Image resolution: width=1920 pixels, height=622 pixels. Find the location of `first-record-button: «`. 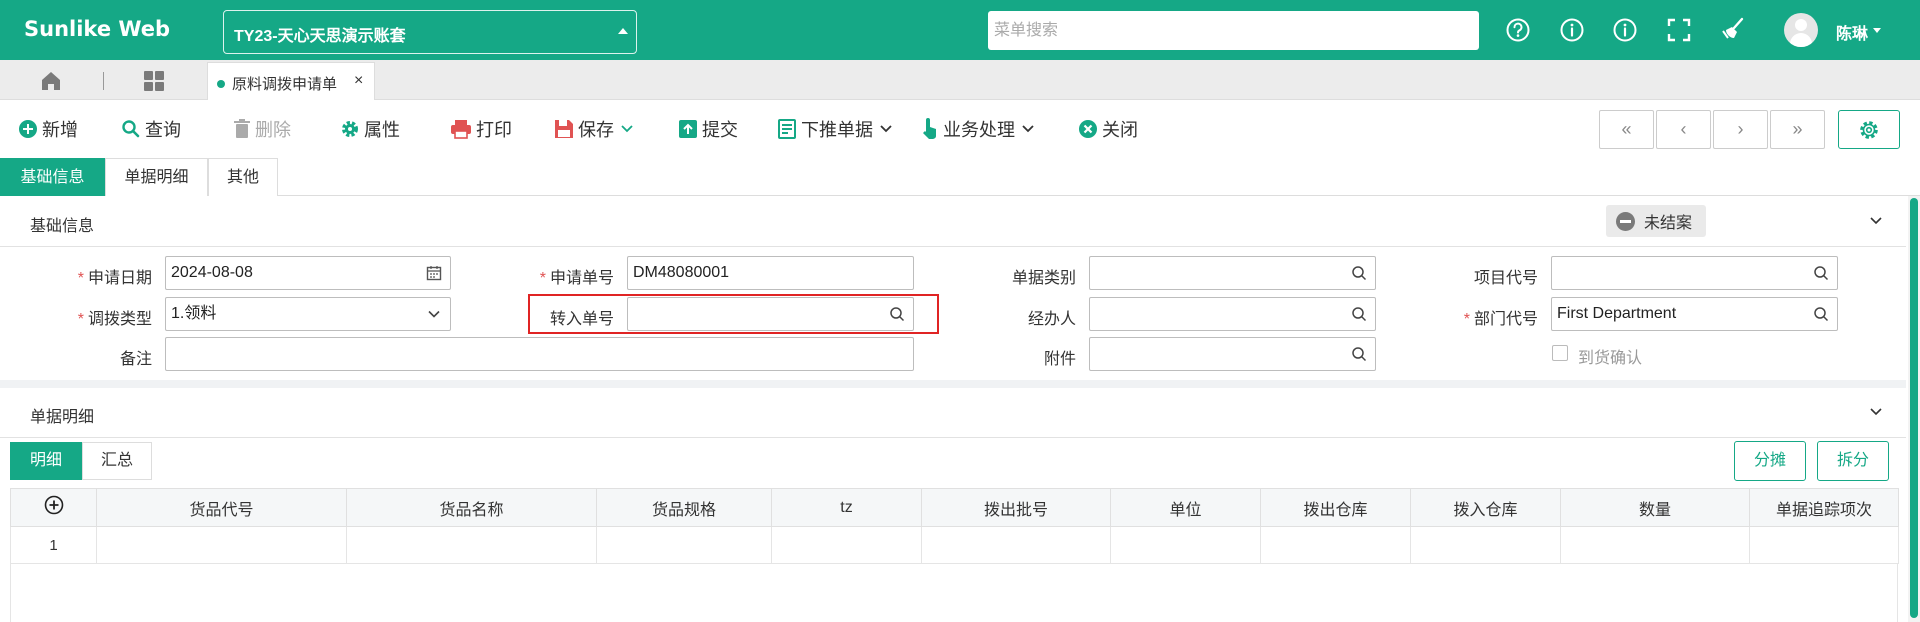

first-record-button: « is located at coordinates (1626, 129).